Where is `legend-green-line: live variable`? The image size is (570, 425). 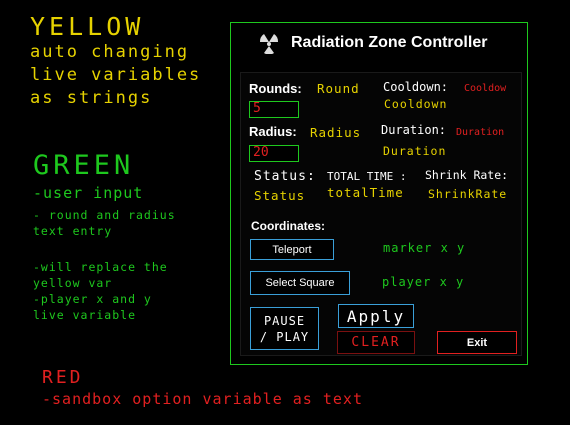 legend-green-line: live variable is located at coordinates (85, 315).